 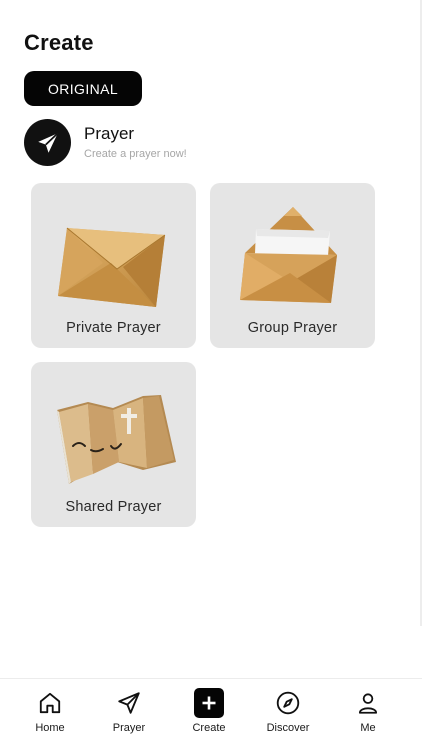 I want to click on open-envelope-icon, so click(x=288, y=255).